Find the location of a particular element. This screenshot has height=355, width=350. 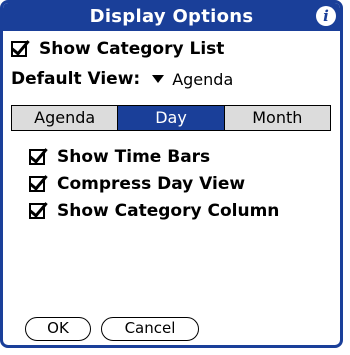

tab-month: Month is located at coordinates (277, 118).